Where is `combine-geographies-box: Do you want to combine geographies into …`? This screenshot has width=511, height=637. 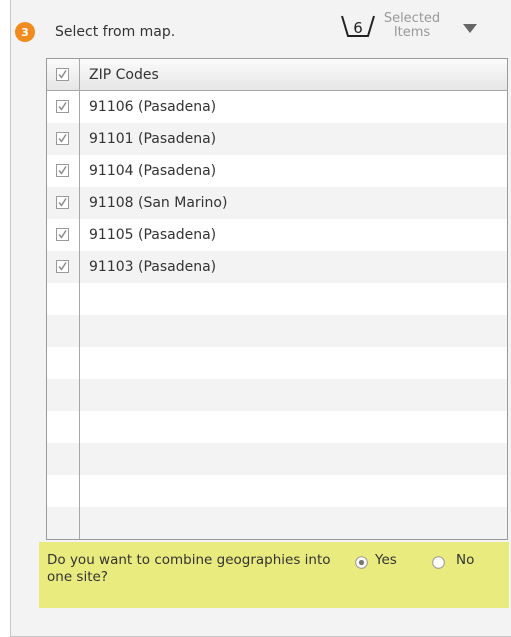 combine-geographies-box: Do you want to combine geographies into … is located at coordinates (274, 575).